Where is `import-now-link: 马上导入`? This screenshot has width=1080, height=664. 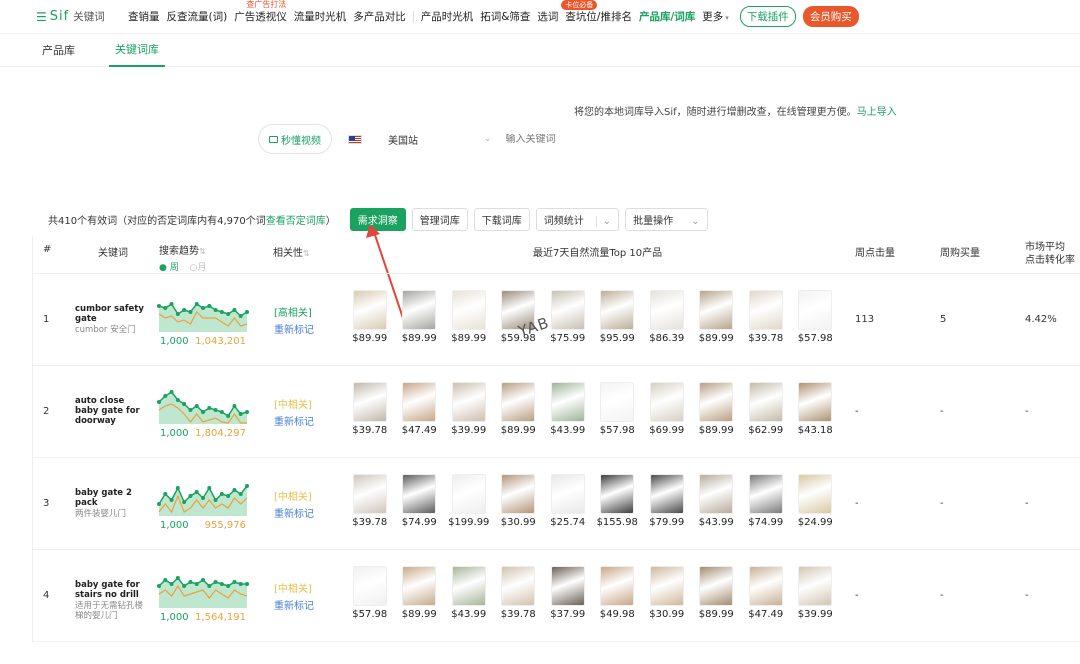 import-now-link: 马上导入 is located at coordinates (877, 112).